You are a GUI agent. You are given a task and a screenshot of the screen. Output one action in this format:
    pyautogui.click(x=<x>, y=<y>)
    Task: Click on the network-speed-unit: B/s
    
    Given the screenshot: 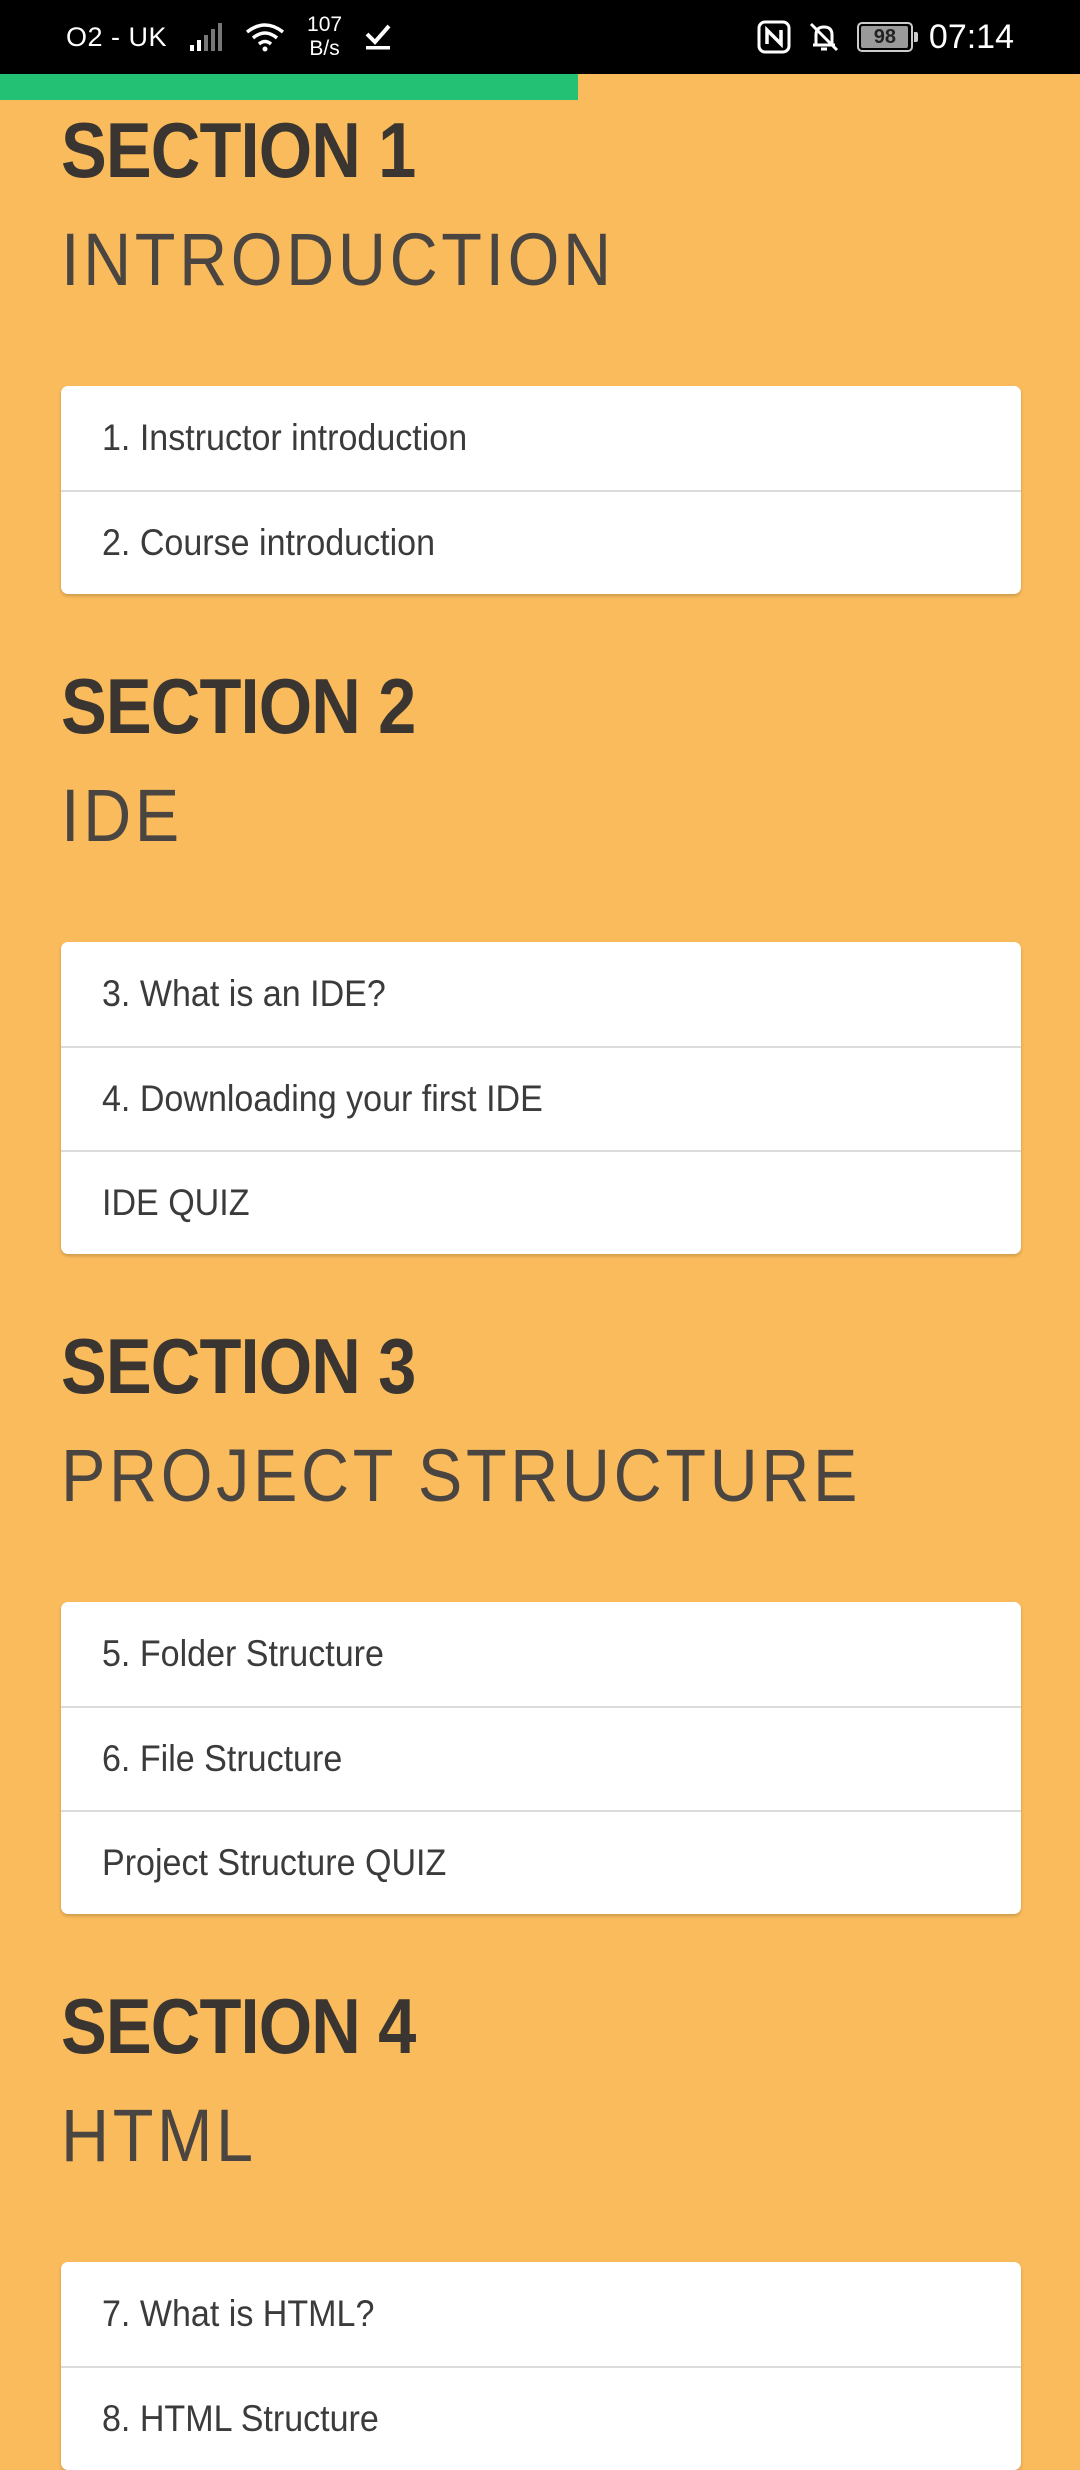 What is the action you would take?
    pyautogui.click(x=324, y=48)
    